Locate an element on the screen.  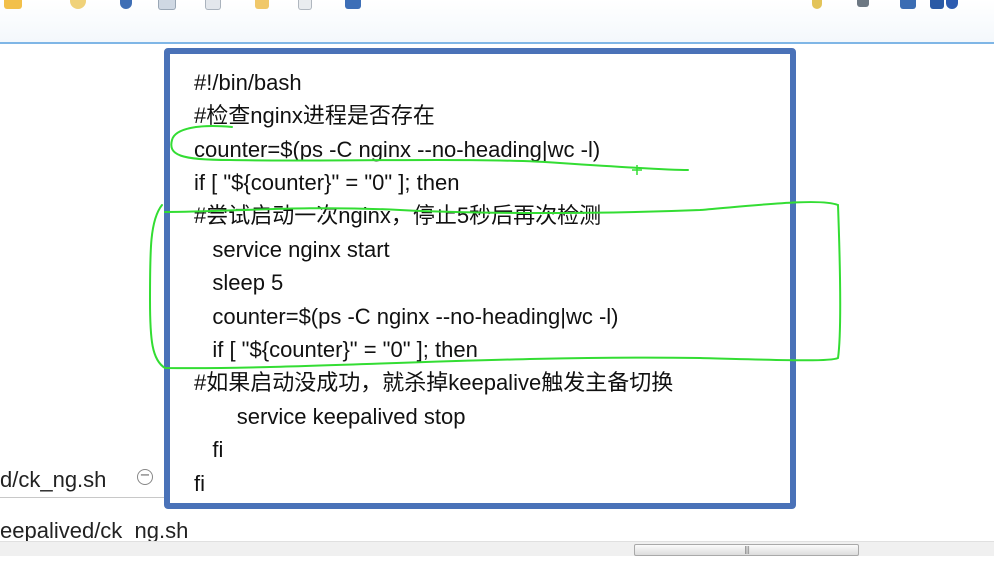
bulb-icon is located at coordinates (817, 4).